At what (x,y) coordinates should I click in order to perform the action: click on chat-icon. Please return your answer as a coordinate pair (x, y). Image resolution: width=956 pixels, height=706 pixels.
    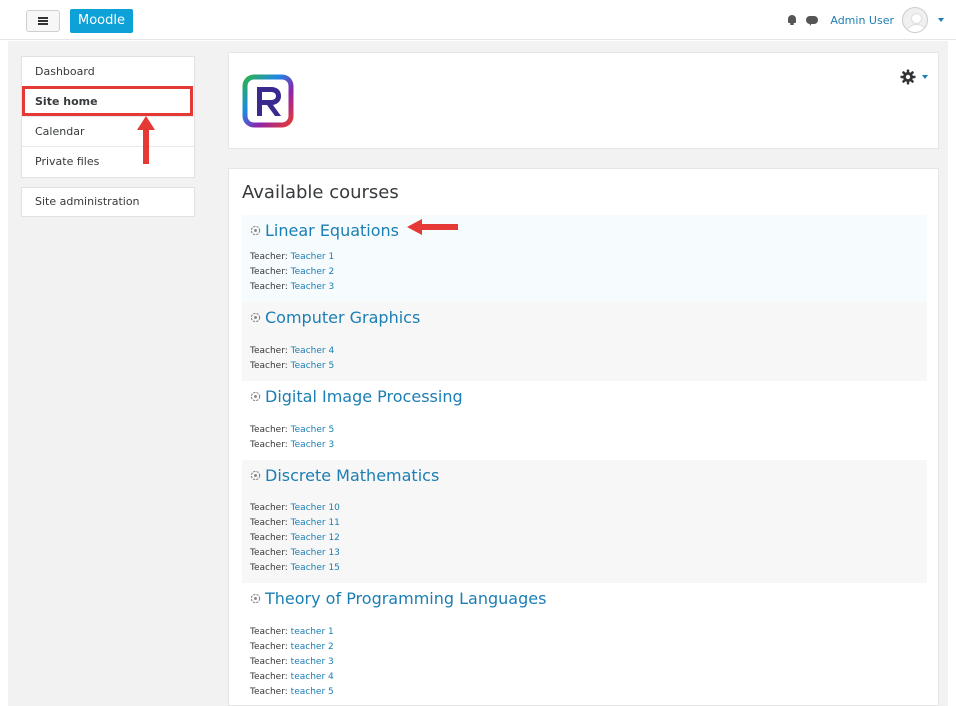
    Looking at the image, I should click on (812, 20).